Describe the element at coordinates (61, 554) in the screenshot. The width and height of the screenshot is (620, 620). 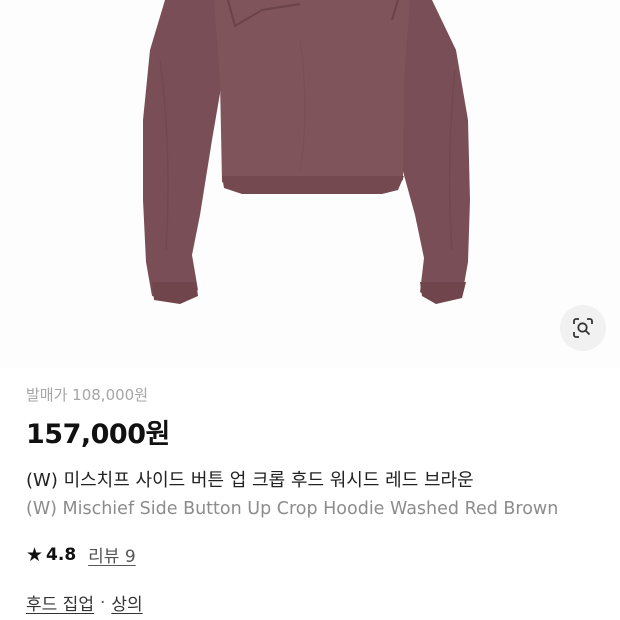
I see `rating-value: 4.8` at that location.